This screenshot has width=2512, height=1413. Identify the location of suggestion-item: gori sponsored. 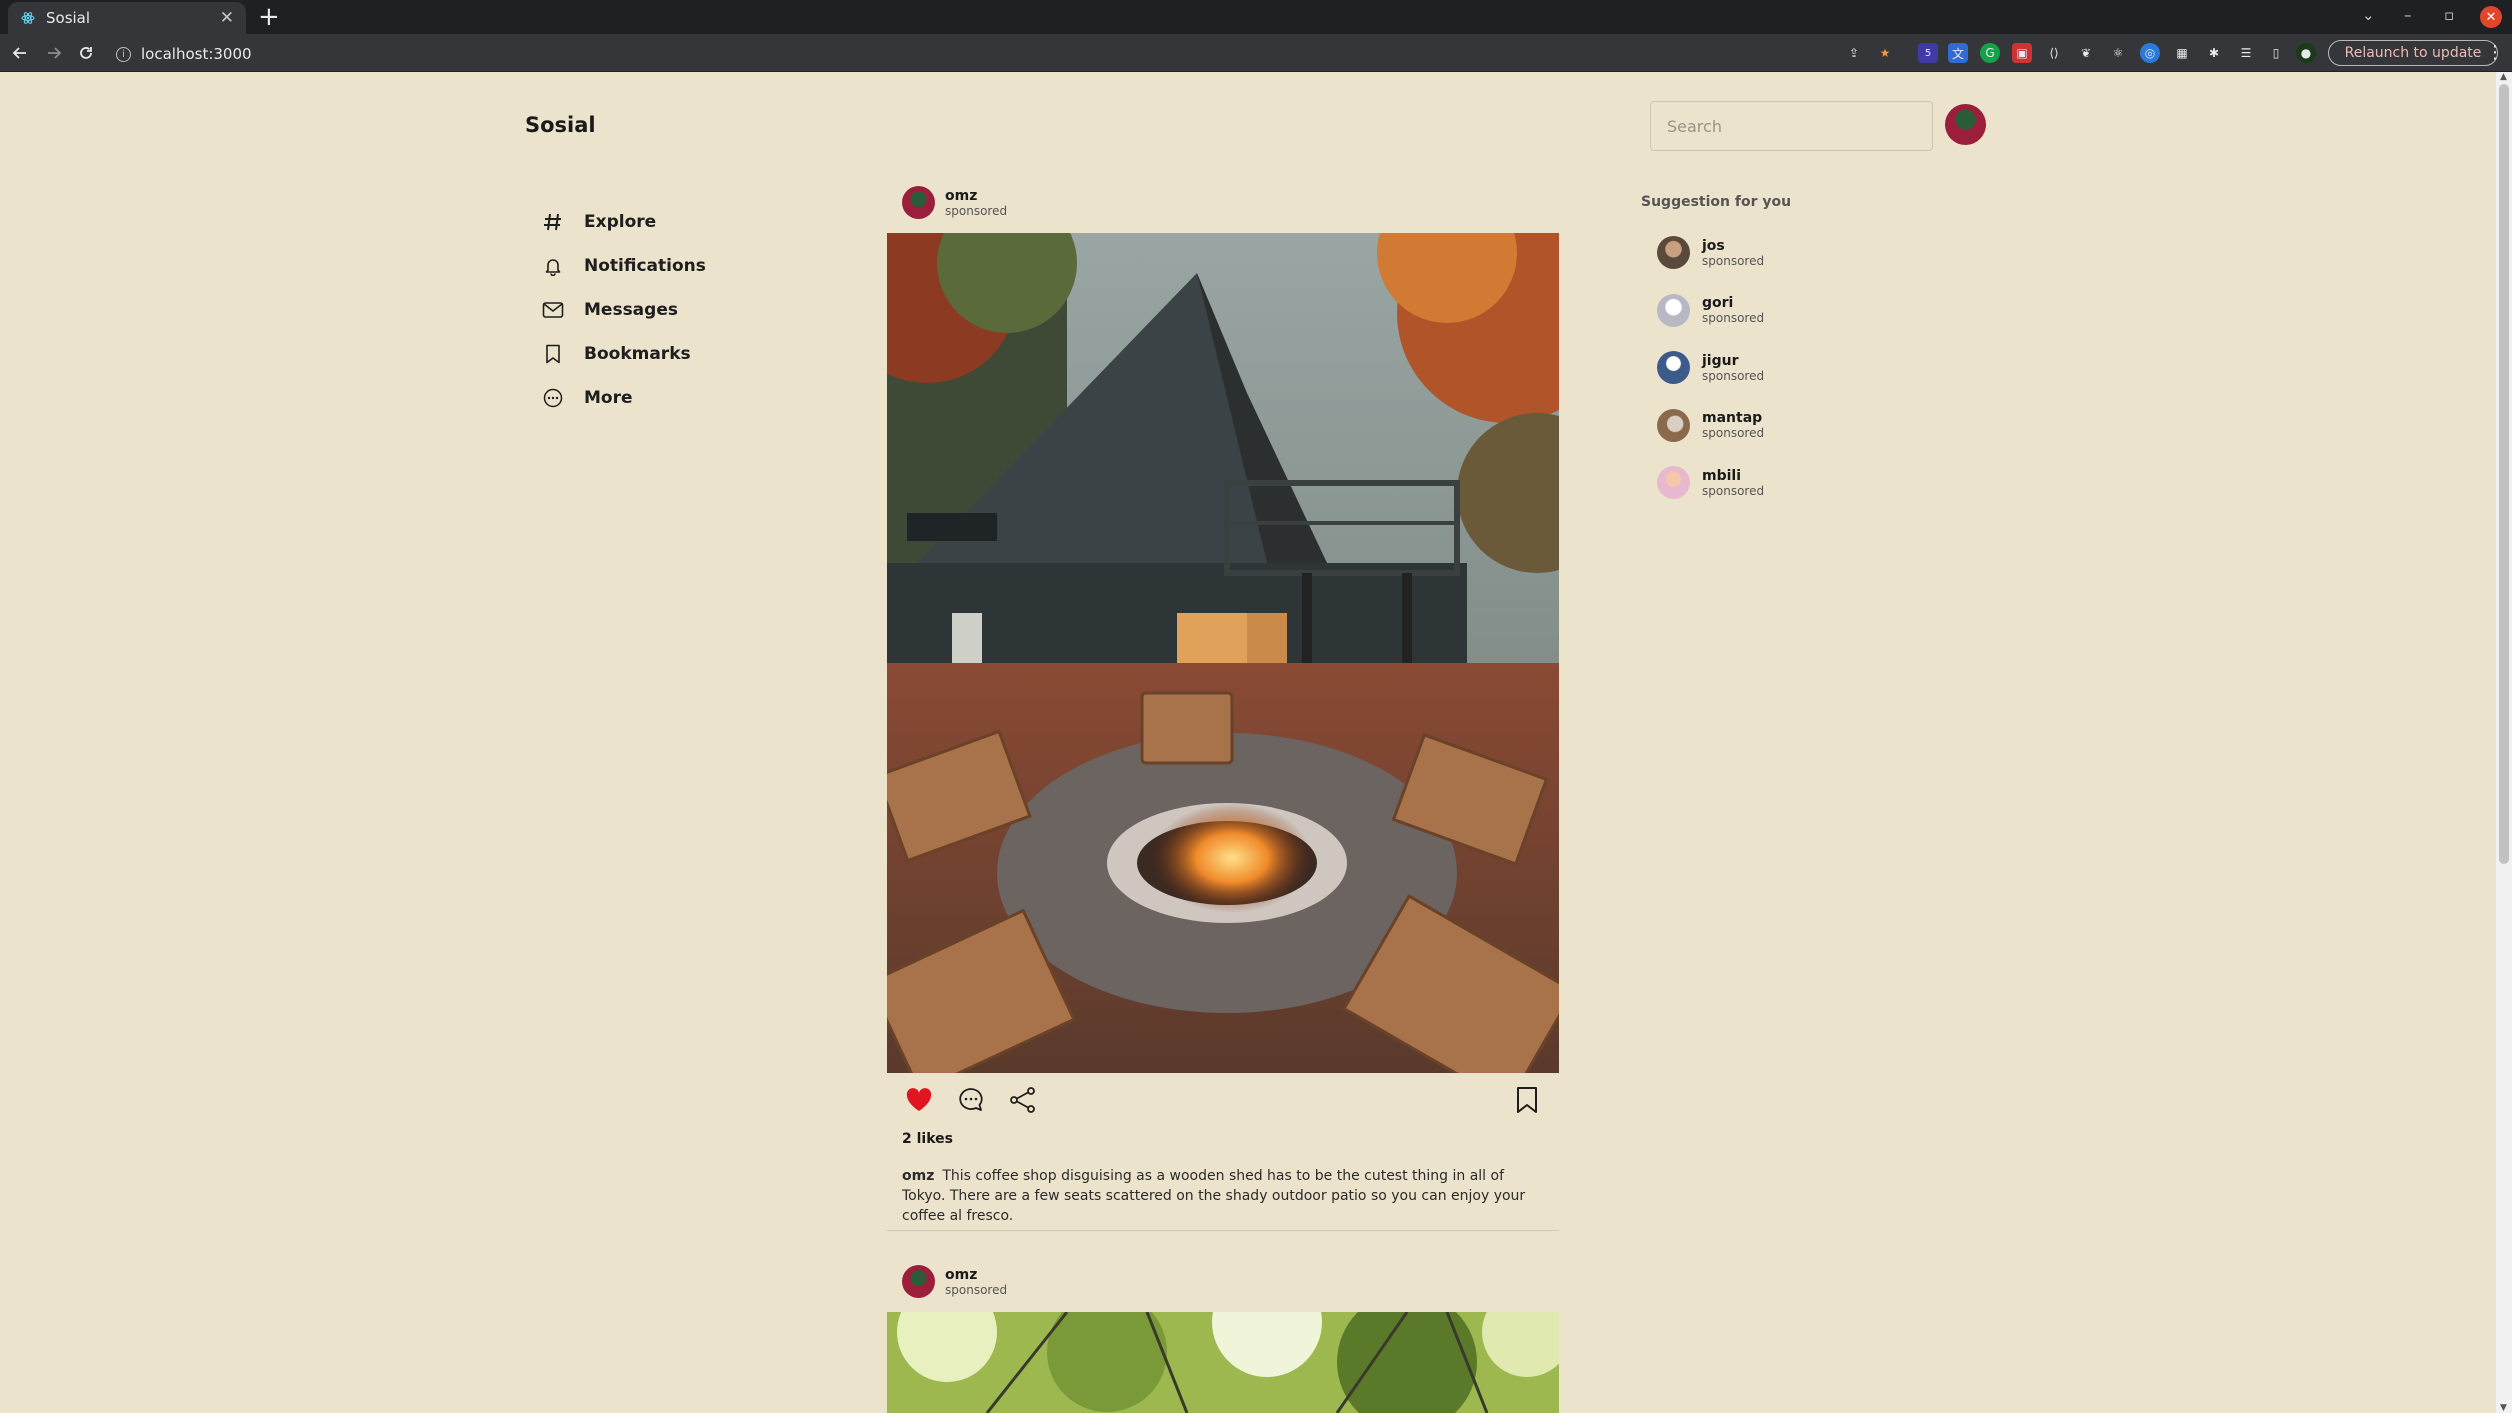
(1710, 311).